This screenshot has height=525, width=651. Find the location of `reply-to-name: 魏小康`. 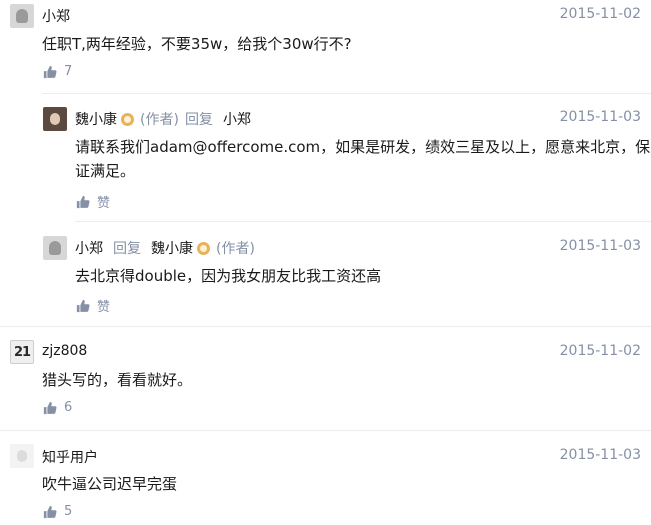

reply-to-name: 魏小康 is located at coordinates (172, 248).